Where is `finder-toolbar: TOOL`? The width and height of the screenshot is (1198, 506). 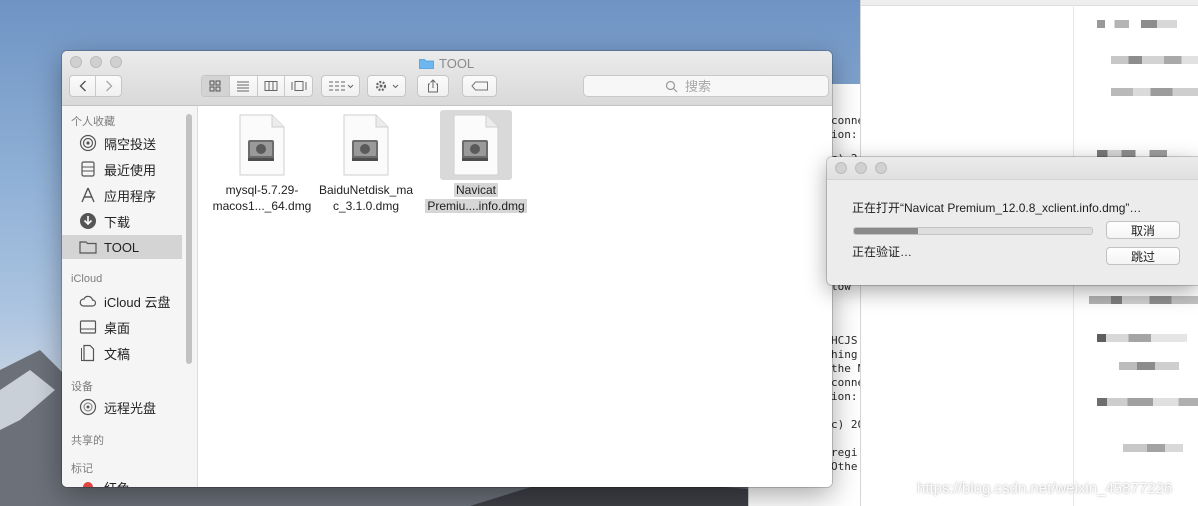
finder-toolbar: TOOL is located at coordinates (447, 78).